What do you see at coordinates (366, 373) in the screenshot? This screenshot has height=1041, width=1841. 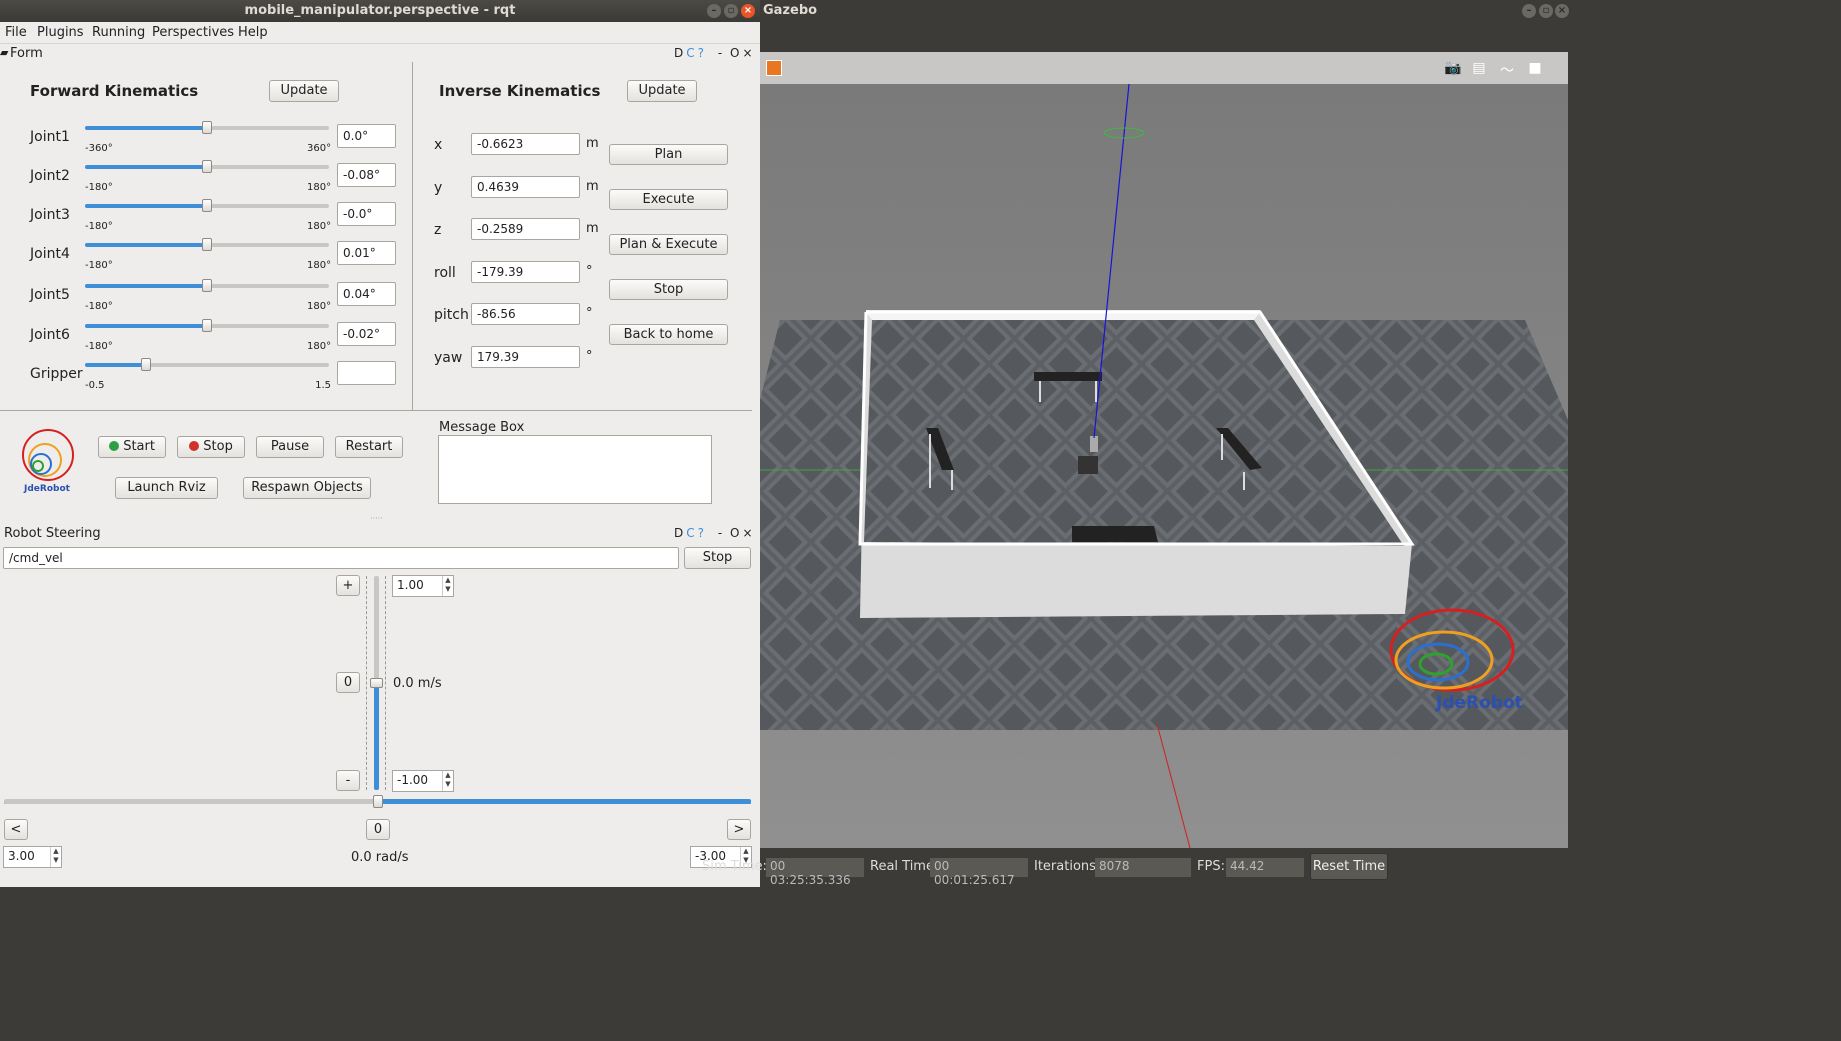 I see `joint-value-input` at bounding box center [366, 373].